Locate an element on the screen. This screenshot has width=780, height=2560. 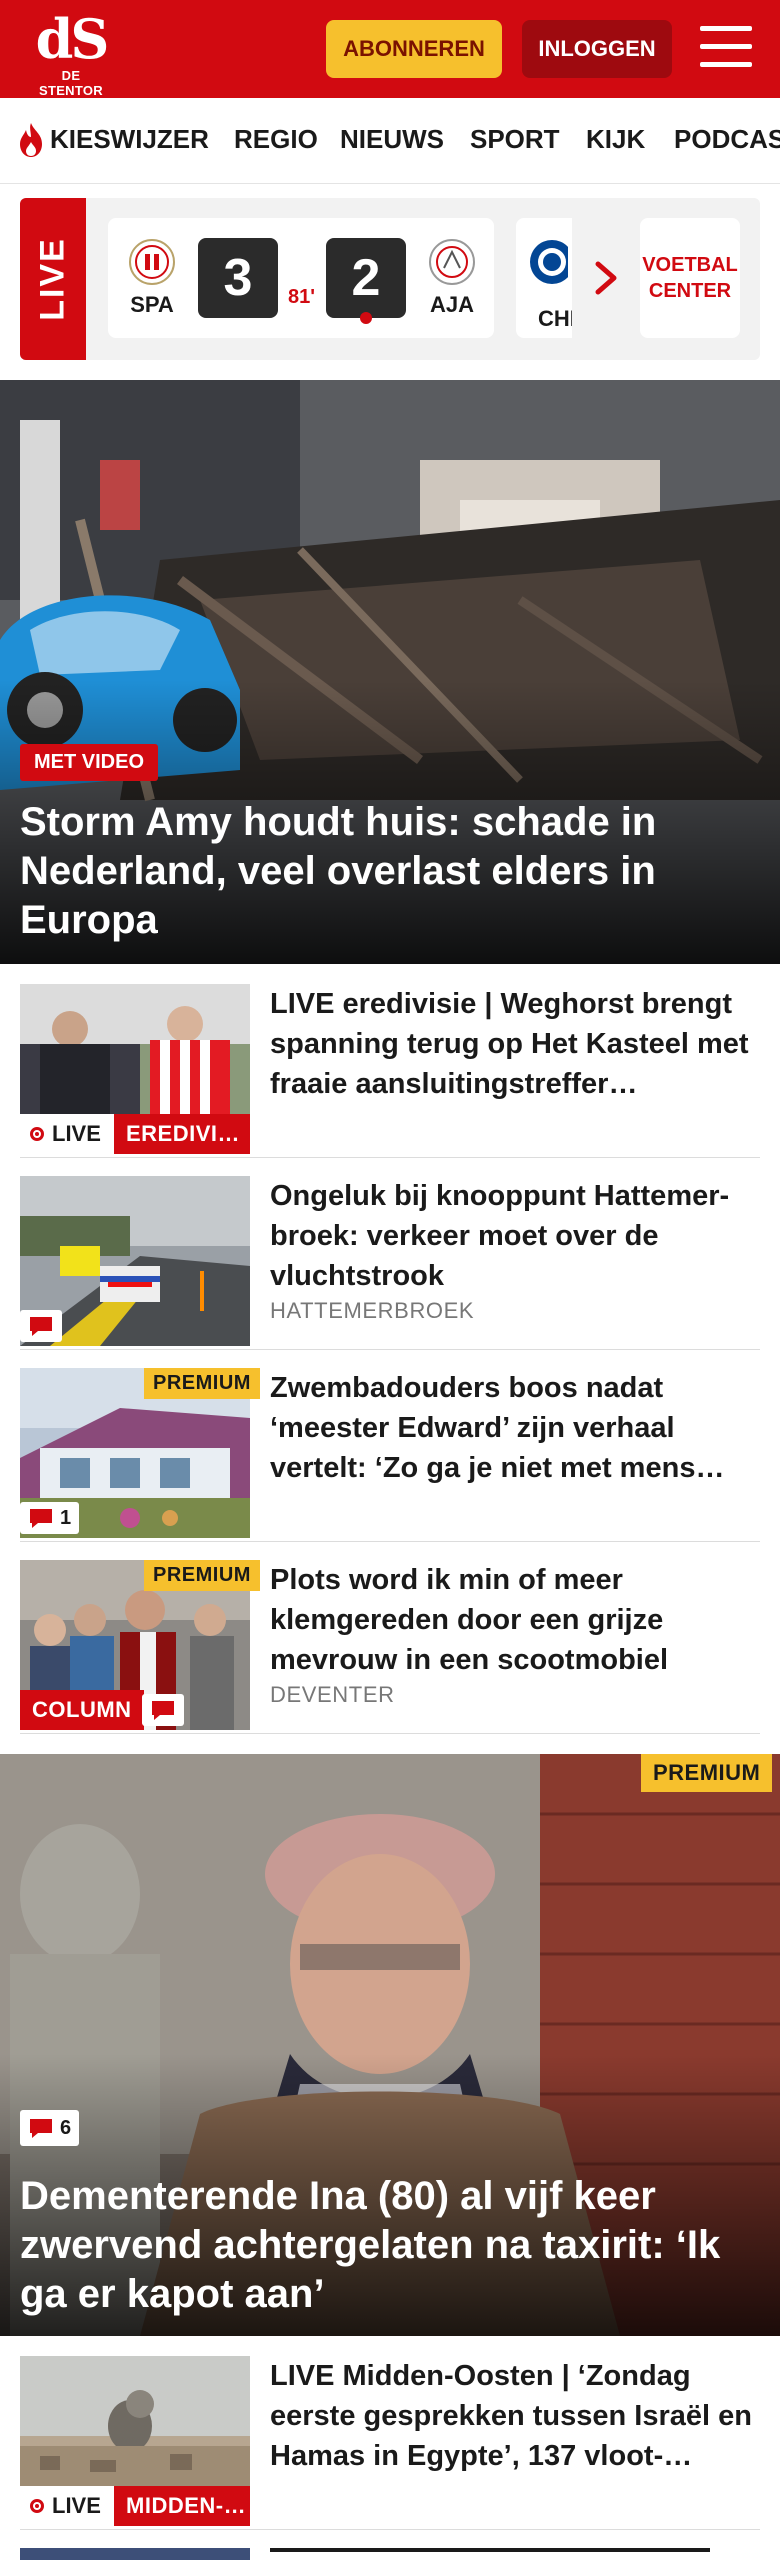
site-logo: dS DE STENTOR is located at coordinates (71, 52).